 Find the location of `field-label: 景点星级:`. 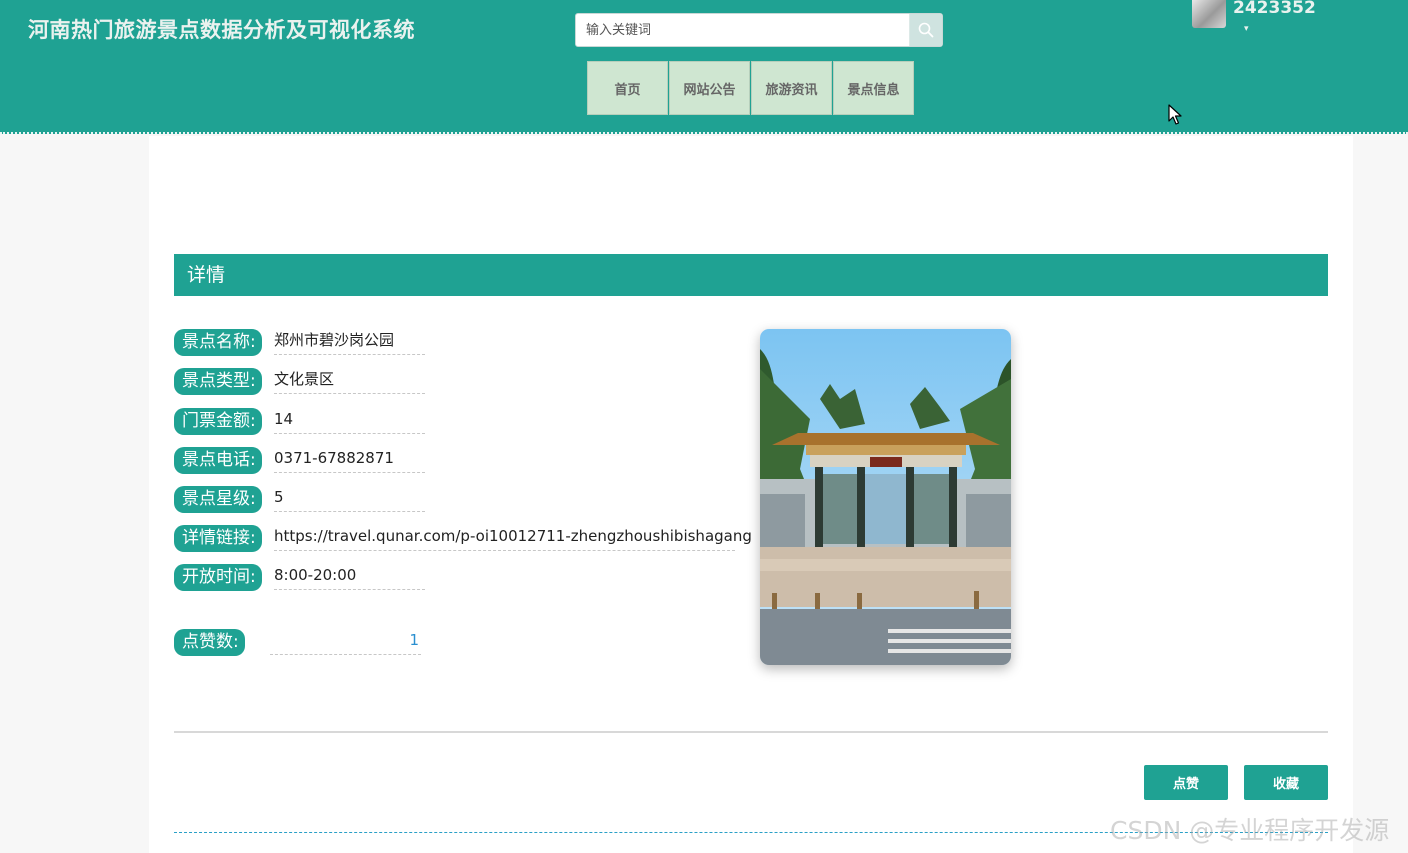

field-label: 景点星级: is located at coordinates (218, 499).